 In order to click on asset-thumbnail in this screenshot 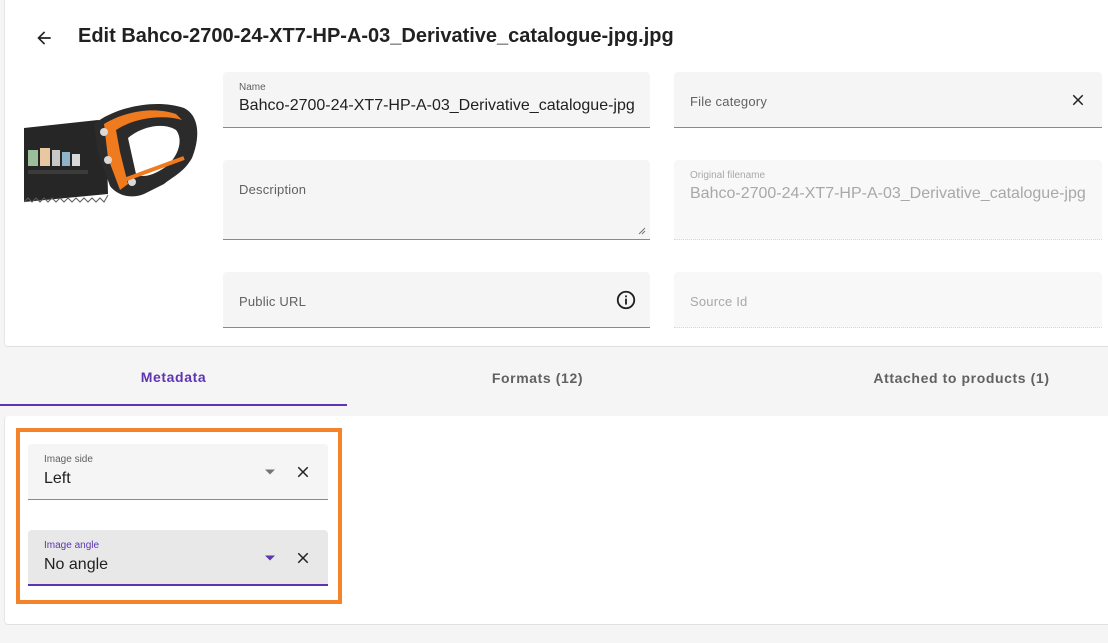, I will do `click(111, 153)`.